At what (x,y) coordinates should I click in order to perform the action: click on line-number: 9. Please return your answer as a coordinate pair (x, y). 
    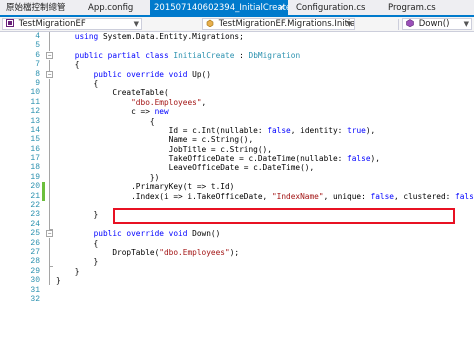
    Looking at the image, I should click on (37, 83).